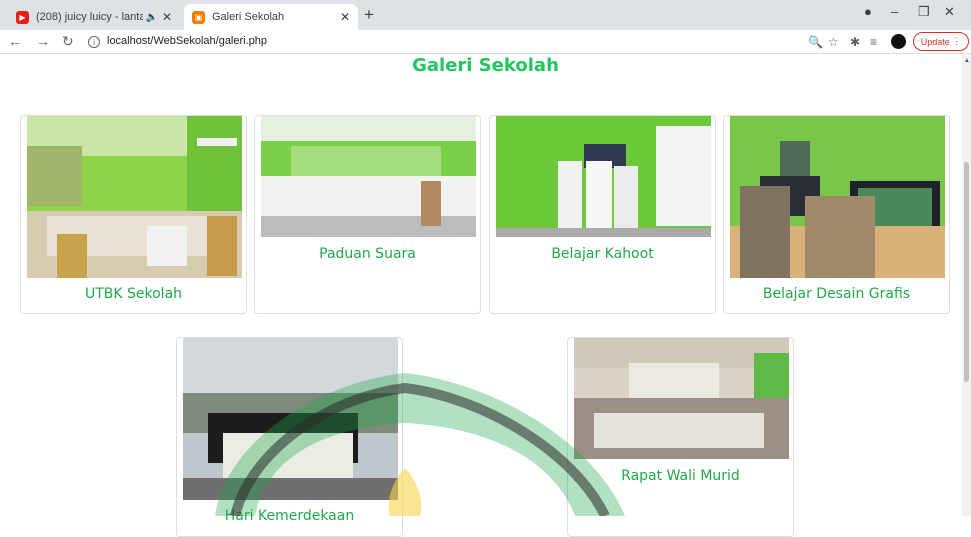  I want to click on gallery-caption: Belajar Kahoot, so click(602, 254).